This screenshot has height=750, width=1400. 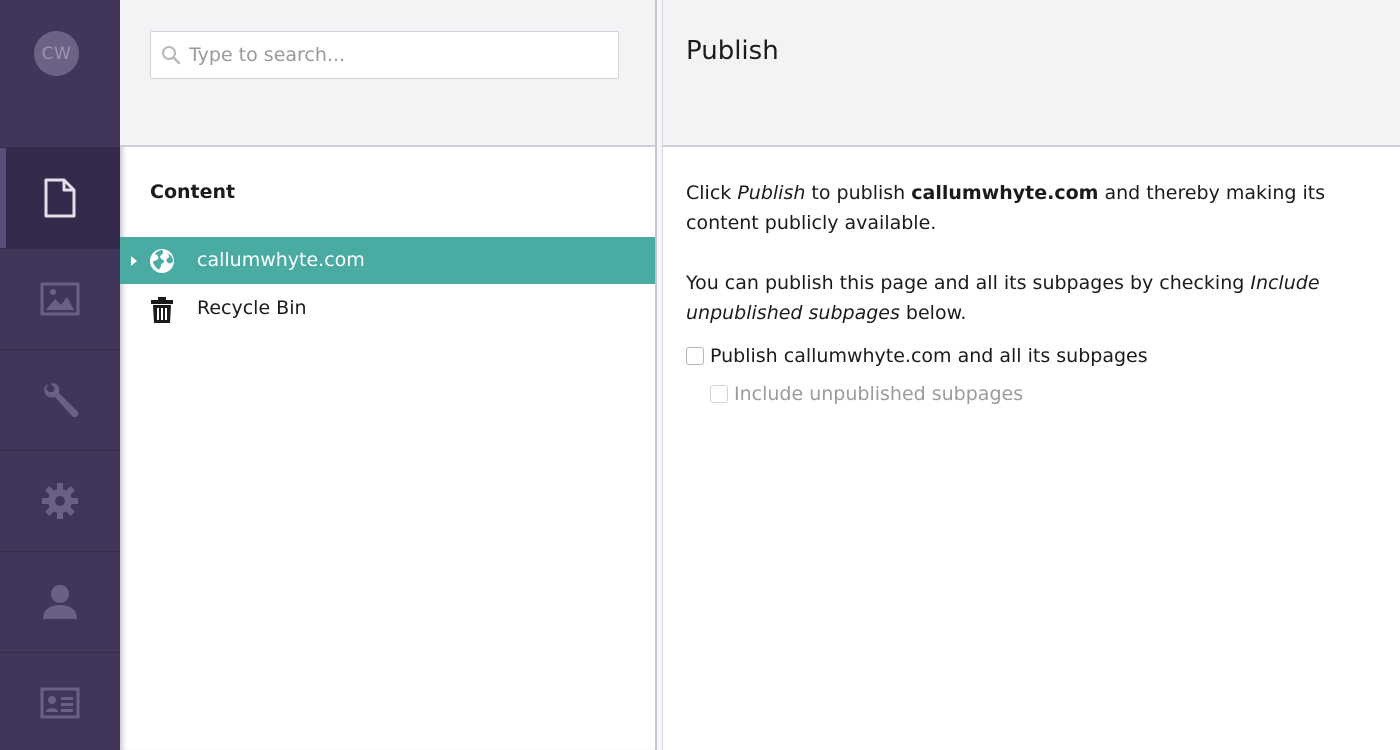 I want to click on include-unpublished-option: Include unpublished subpages, so click(x=866, y=394).